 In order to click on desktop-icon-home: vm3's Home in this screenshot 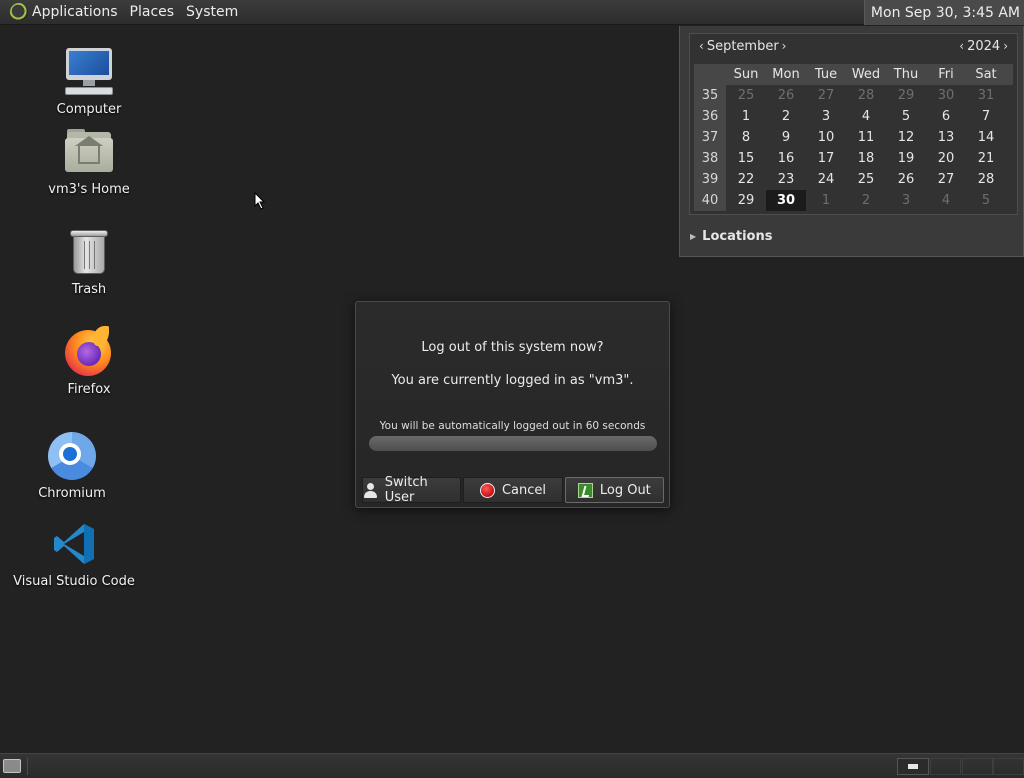, I will do `click(89, 161)`.